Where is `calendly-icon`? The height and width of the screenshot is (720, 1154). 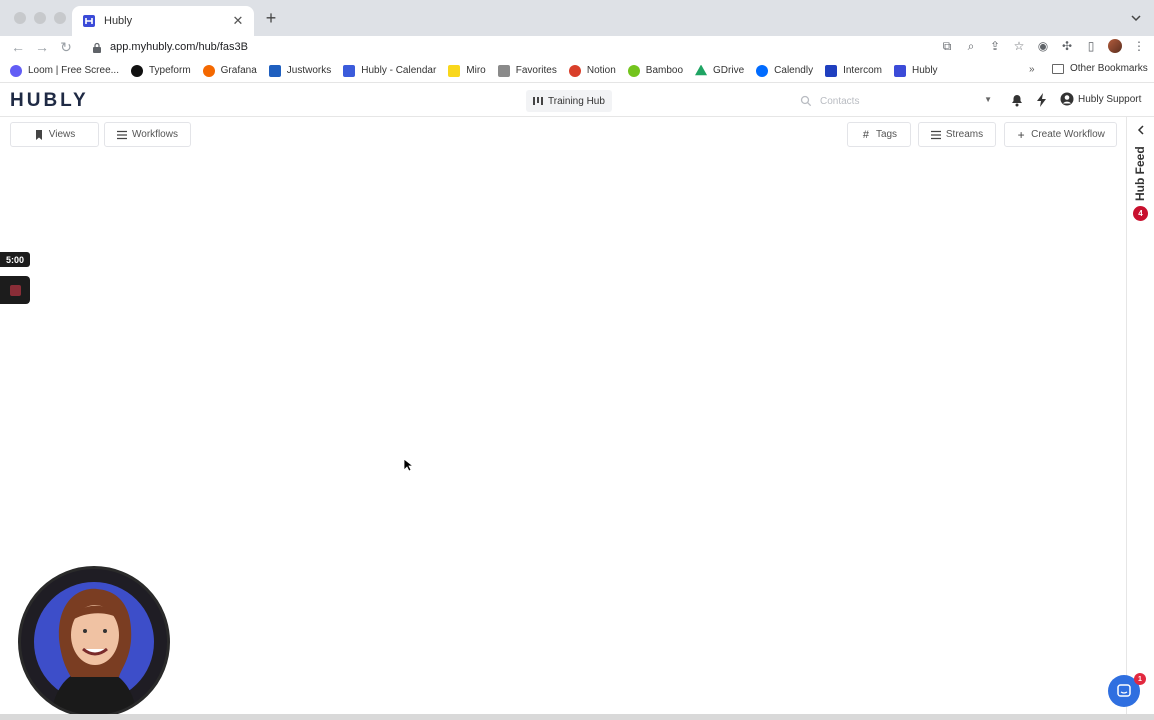
calendly-icon is located at coordinates (762, 70).